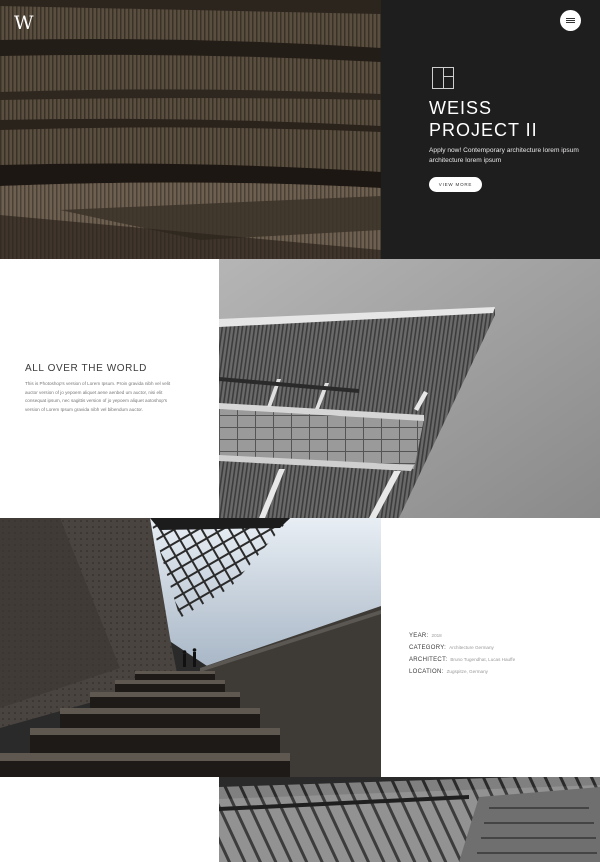  What do you see at coordinates (499, 643) in the screenshot?
I see `detail-row-category: CATEGORY: Architecture Germany` at bounding box center [499, 643].